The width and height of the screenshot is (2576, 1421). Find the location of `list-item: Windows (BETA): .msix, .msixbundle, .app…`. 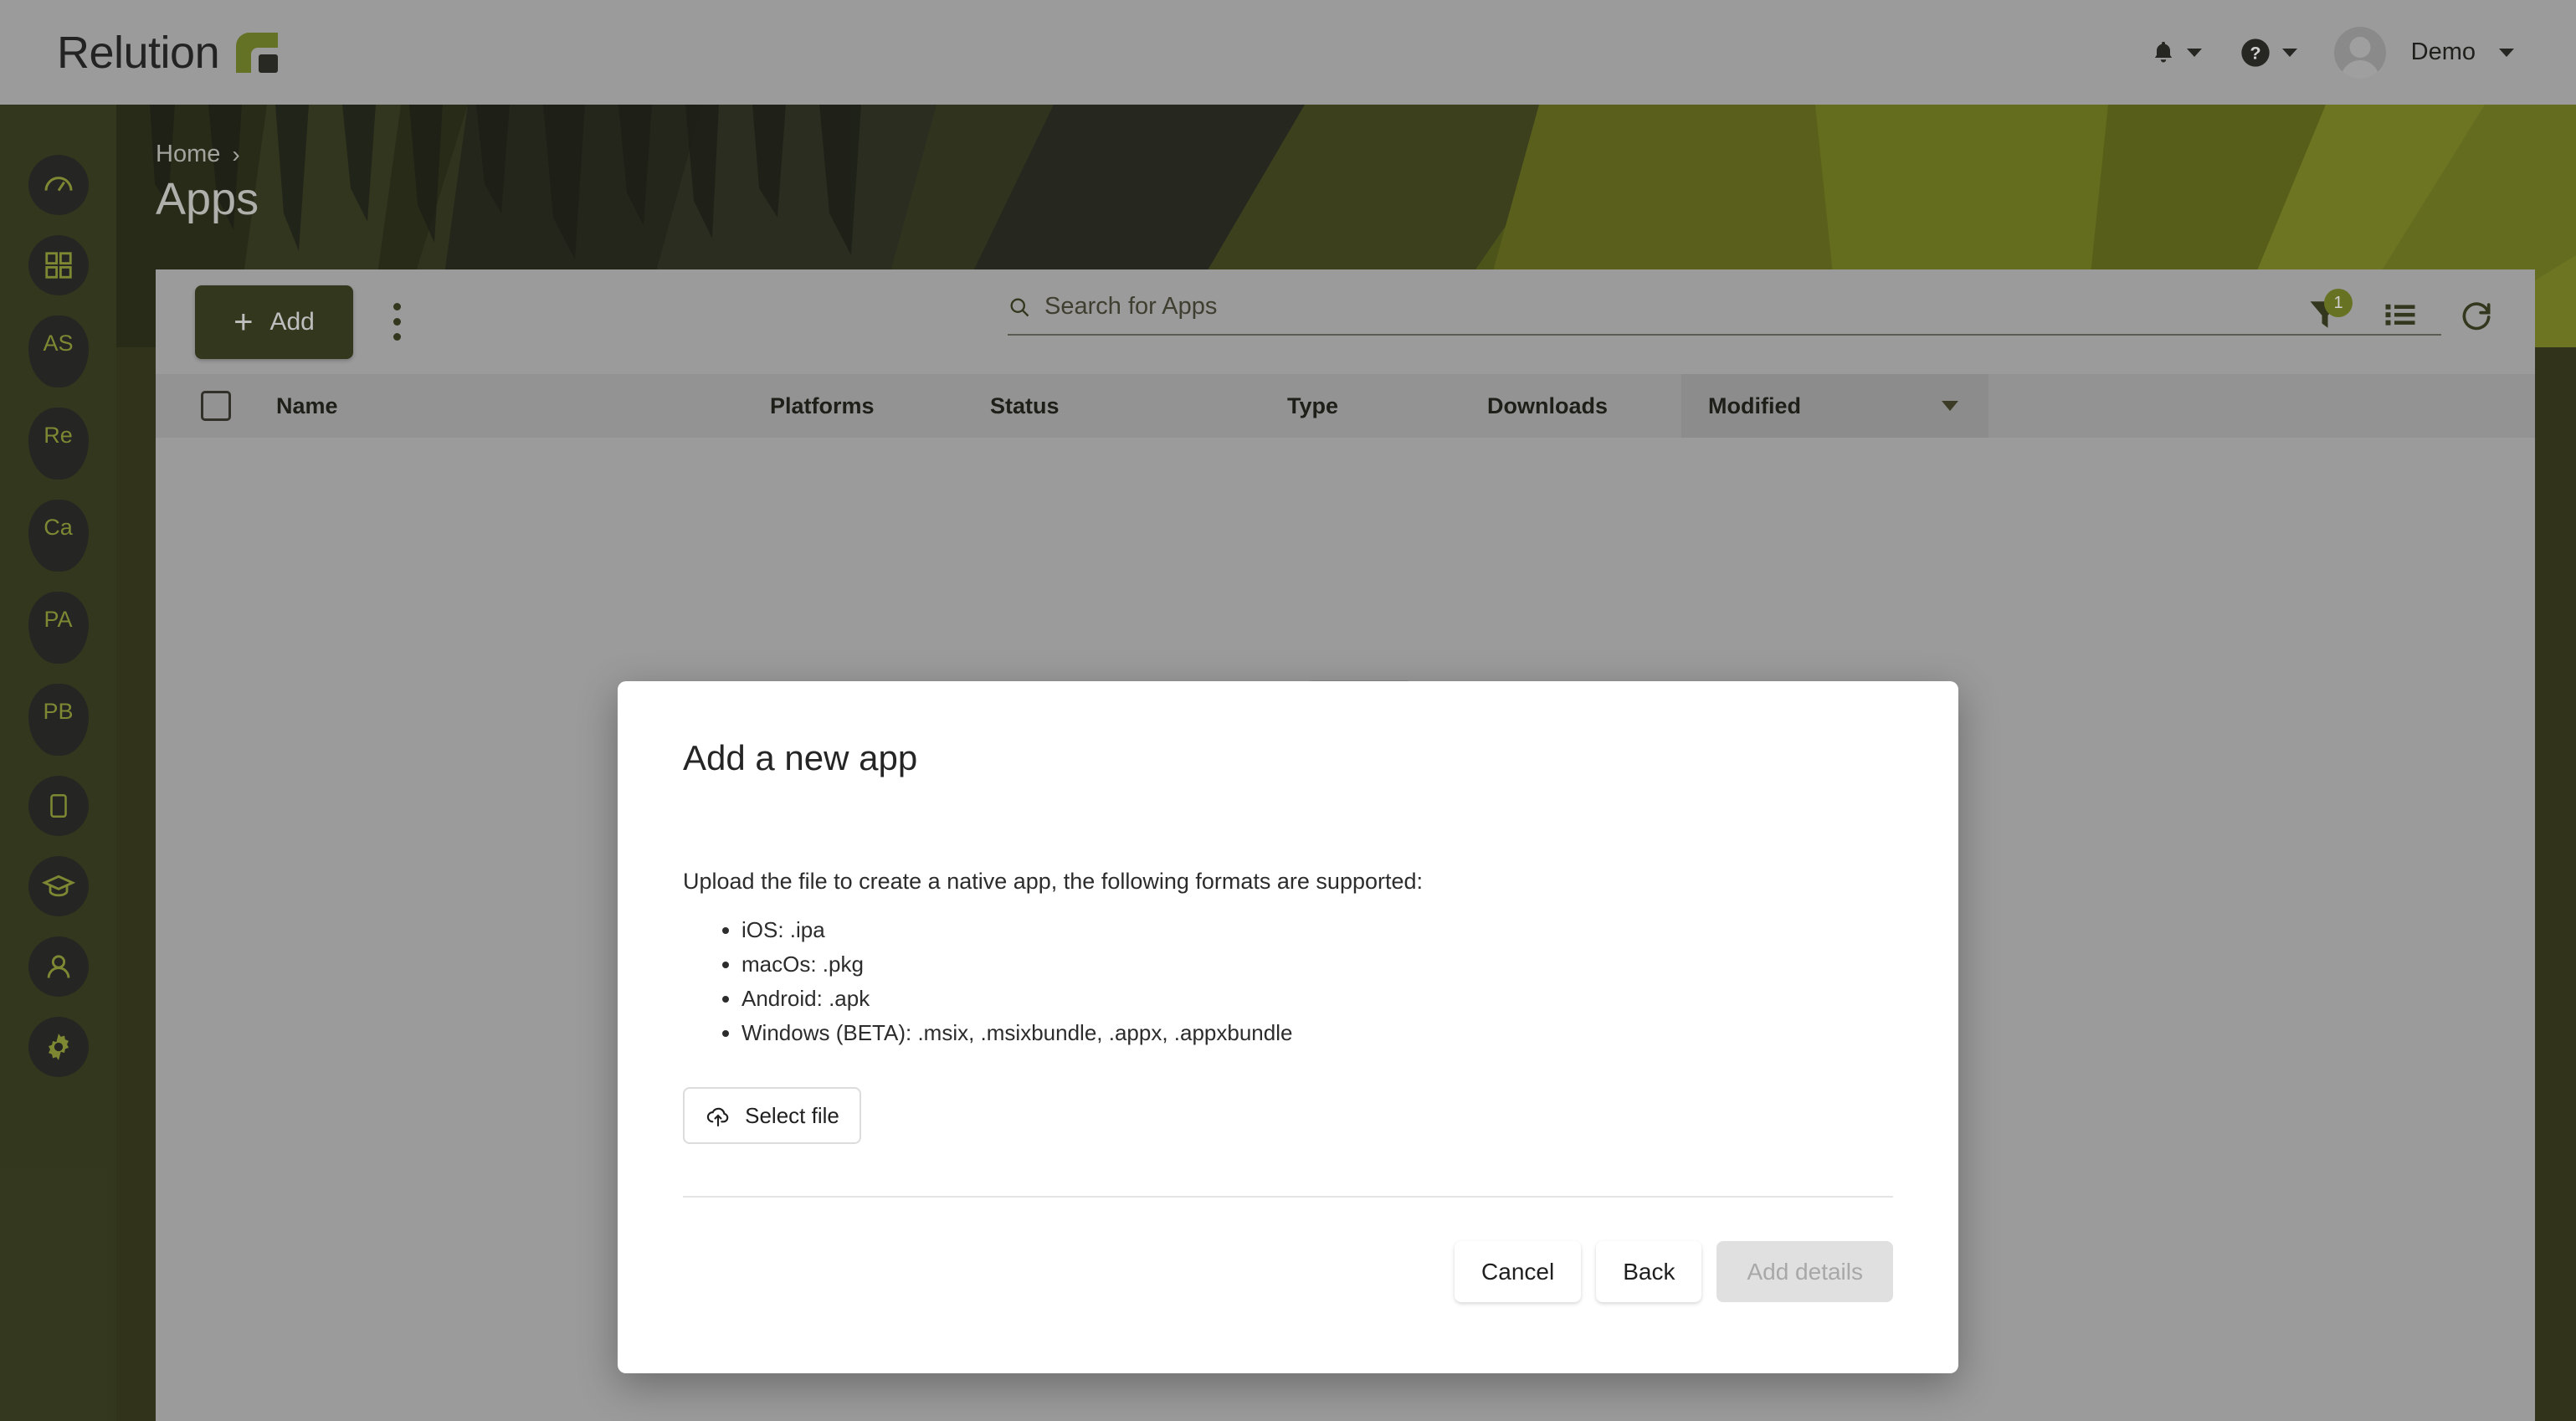

list-item: Windows (BETA): .msix, .msixbundle, .app… is located at coordinates (1317, 1033).